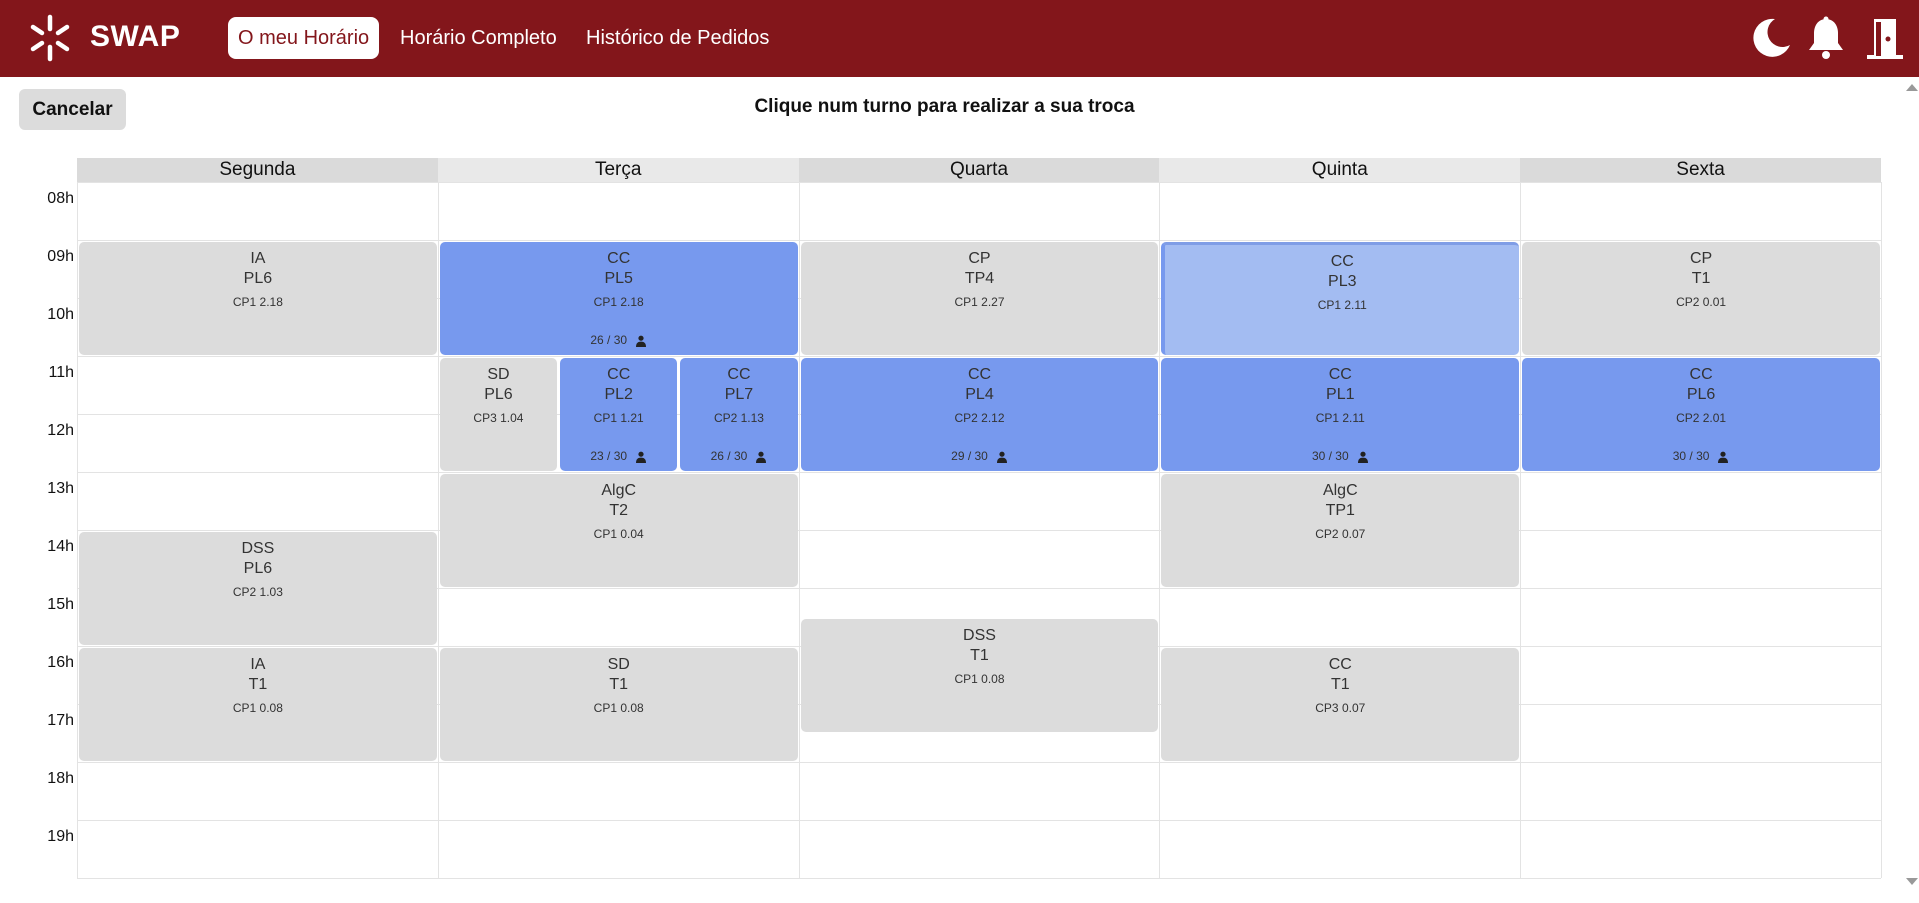  What do you see at coordinates (60, 430) in the screenshot?
I see `hour-label-12h: 12h` at bounding box center [60, 430].